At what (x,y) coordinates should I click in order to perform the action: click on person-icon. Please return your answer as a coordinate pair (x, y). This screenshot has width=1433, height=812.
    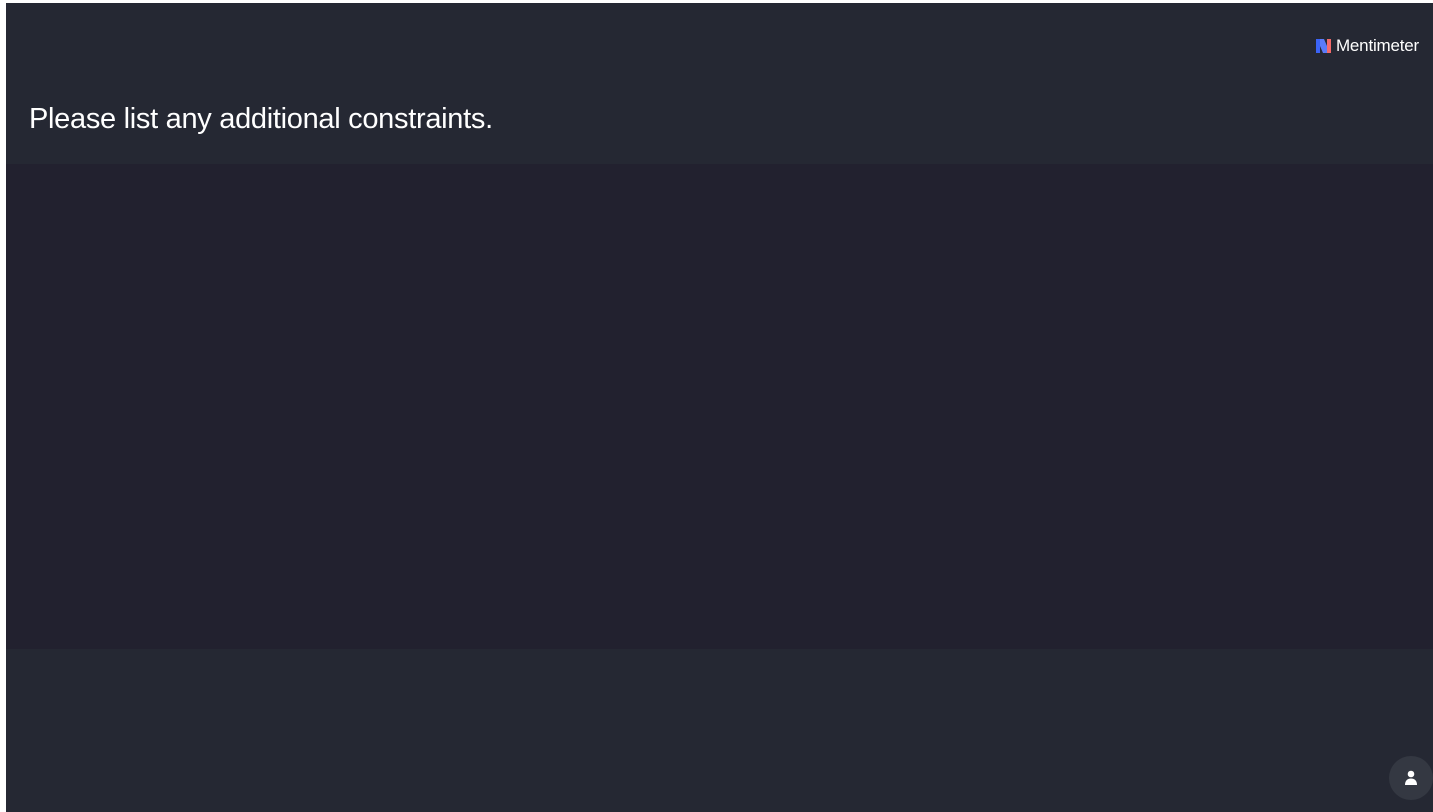
    Looking at the image, I should click on (1411, 777).